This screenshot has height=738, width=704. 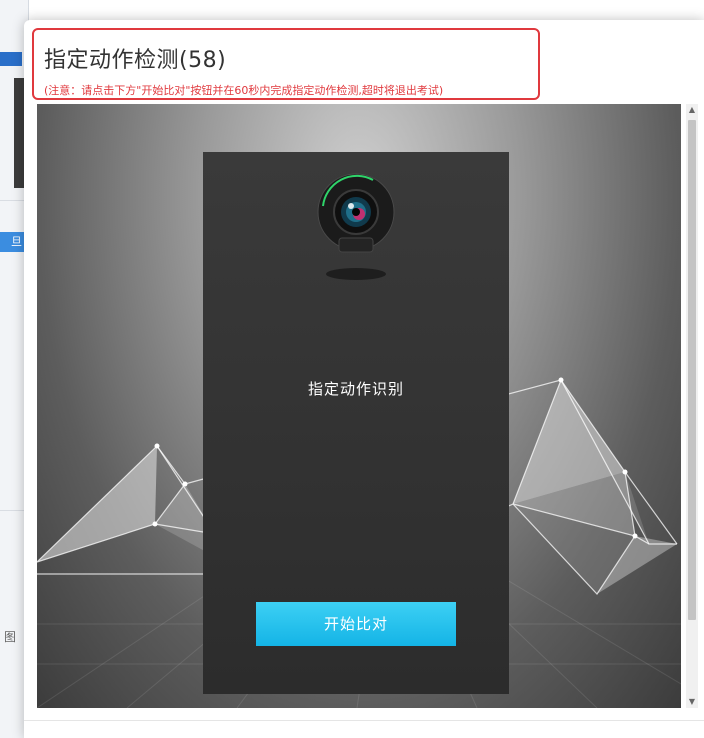 I want to click on dialog-notice: (注意：请点击下方"开始比对"按钮并在60秒内完成指定动作检测,超时将退出考试), so click(x=244, y=90).